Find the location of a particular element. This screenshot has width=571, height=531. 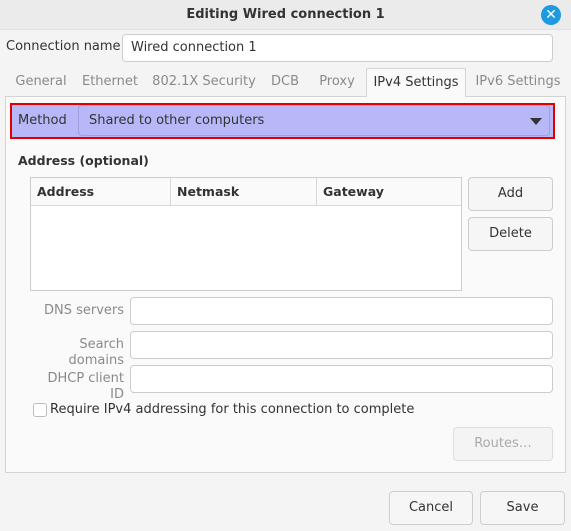

cancel-button: Cancel is located at coordinates (431, 508).